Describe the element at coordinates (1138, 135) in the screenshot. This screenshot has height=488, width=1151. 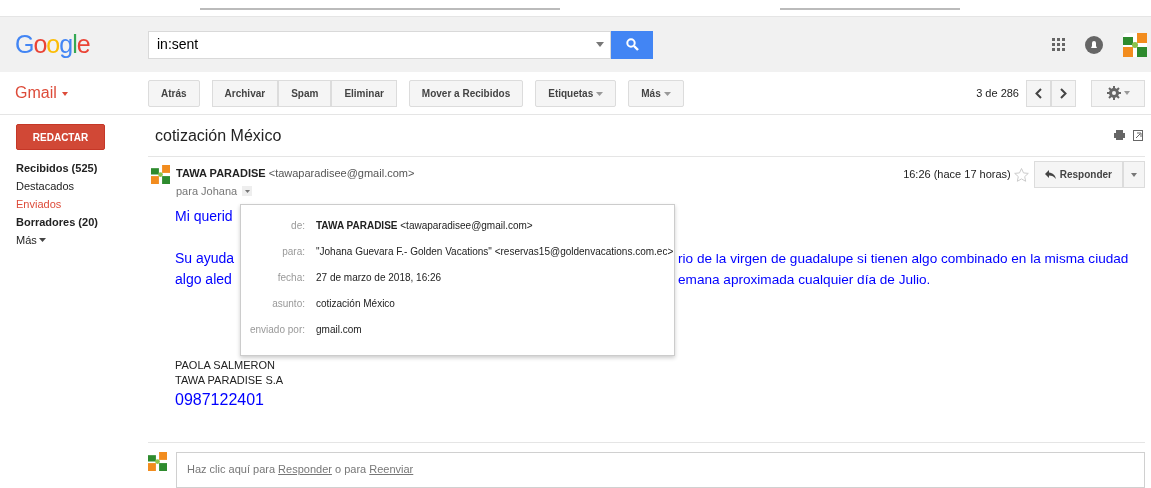
I see `new-window-icon` at that location.